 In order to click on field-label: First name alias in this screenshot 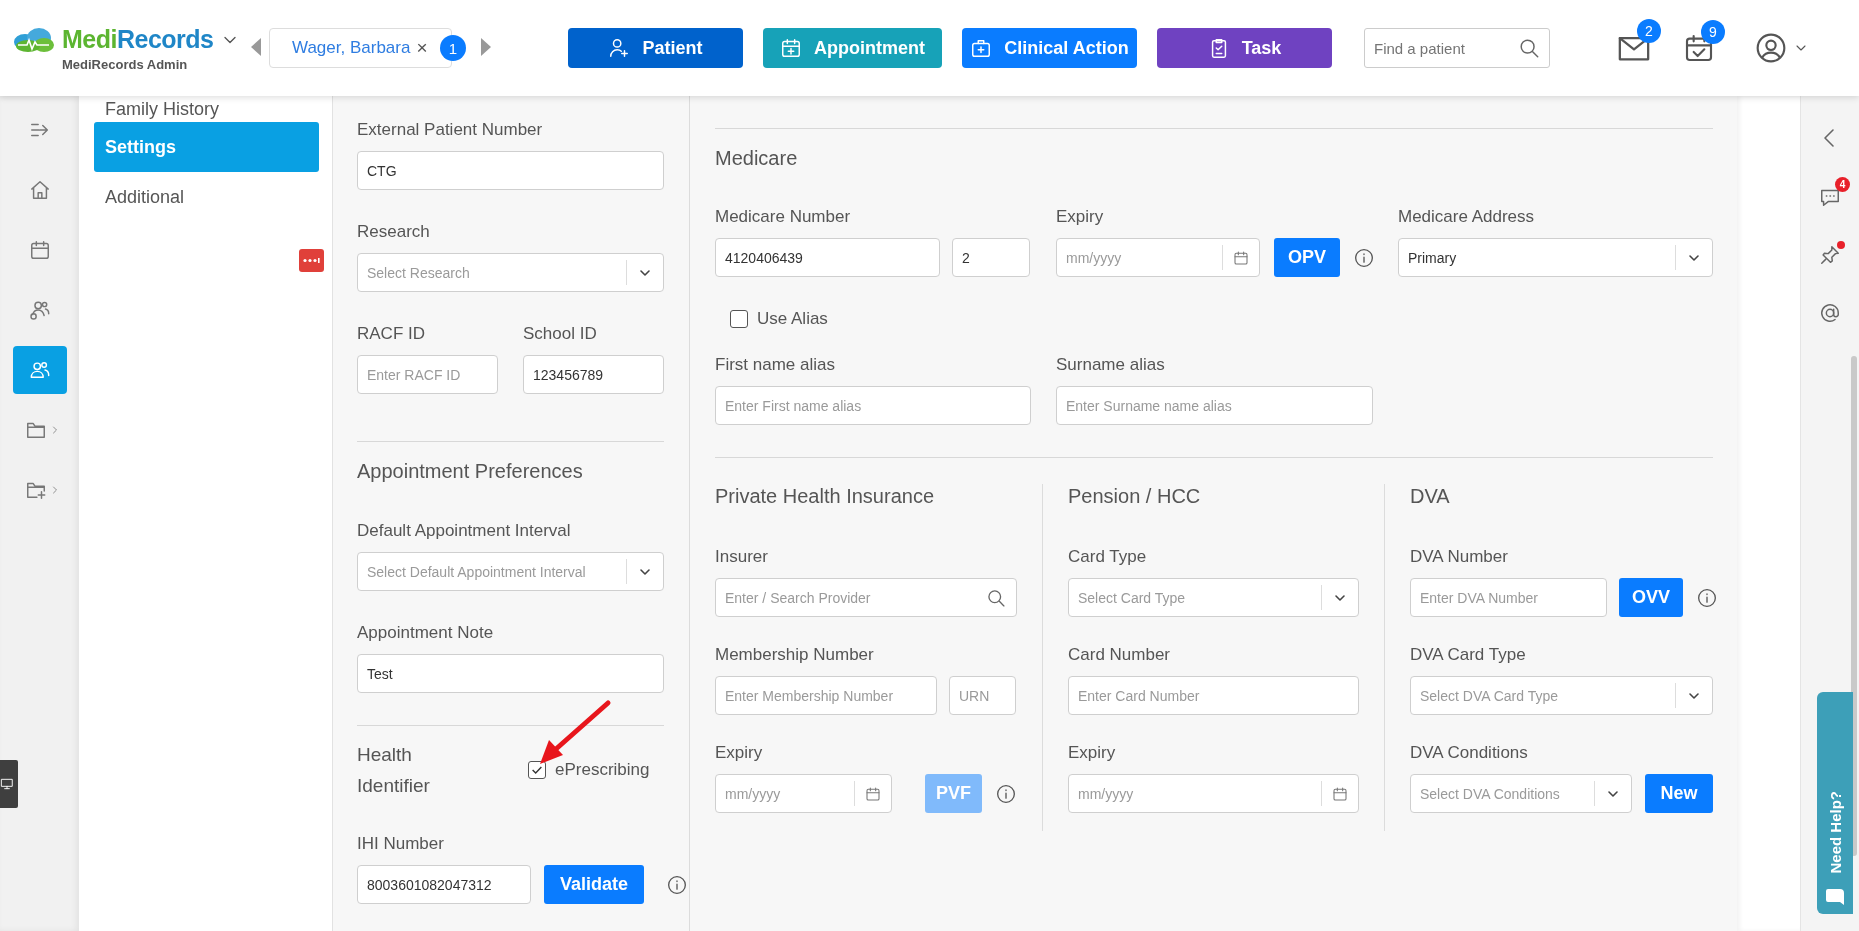, I will do `click(775, 365)`.